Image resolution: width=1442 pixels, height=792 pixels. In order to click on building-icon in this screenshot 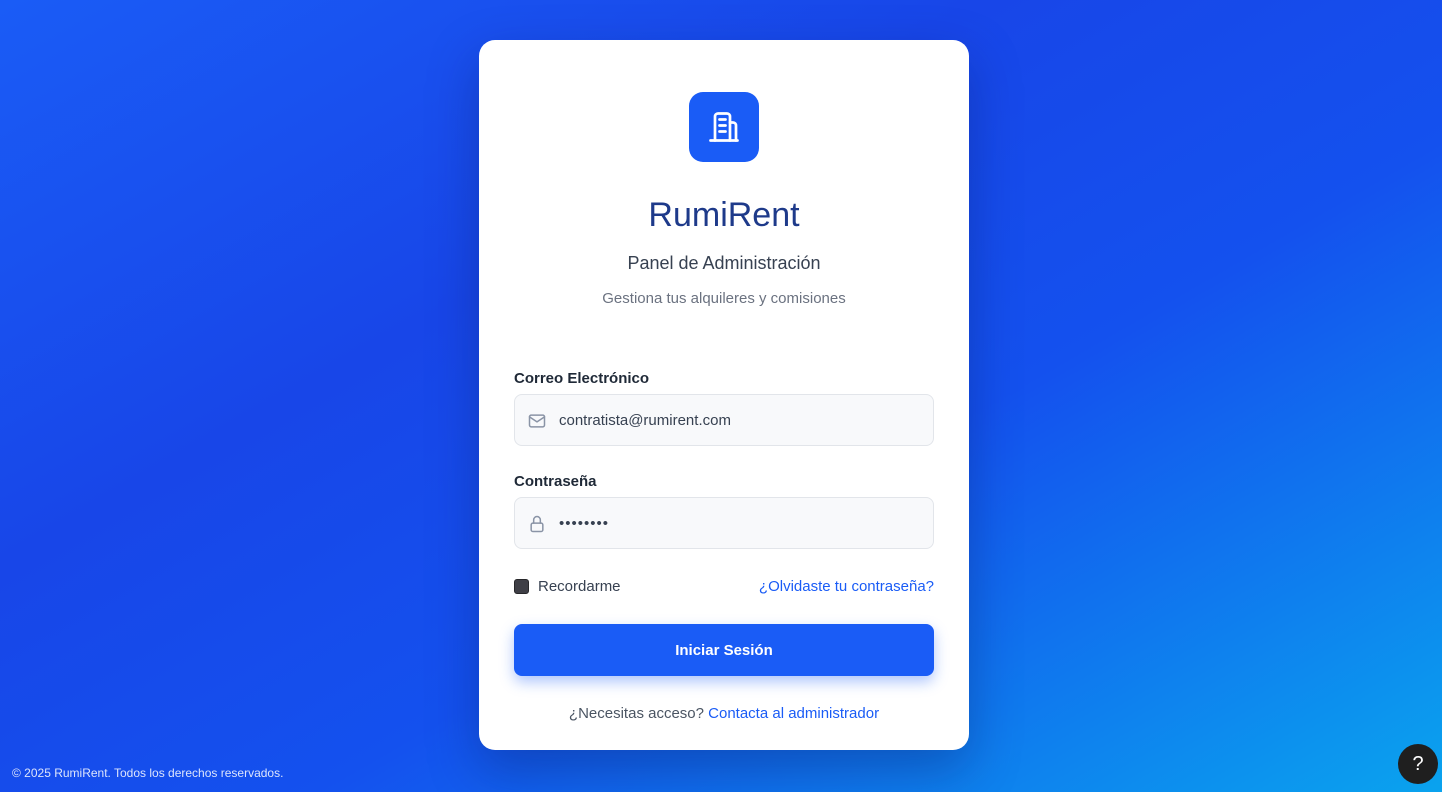, I will do `click(724, 127)`.